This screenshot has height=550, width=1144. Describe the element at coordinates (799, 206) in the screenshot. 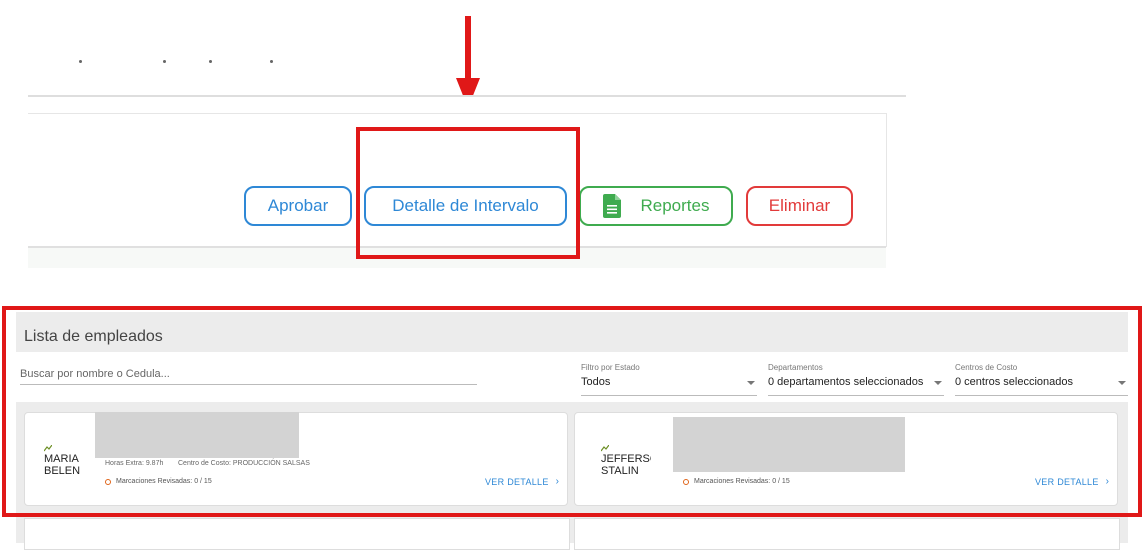

I see `eliminar-button: Eliminar` at that location.